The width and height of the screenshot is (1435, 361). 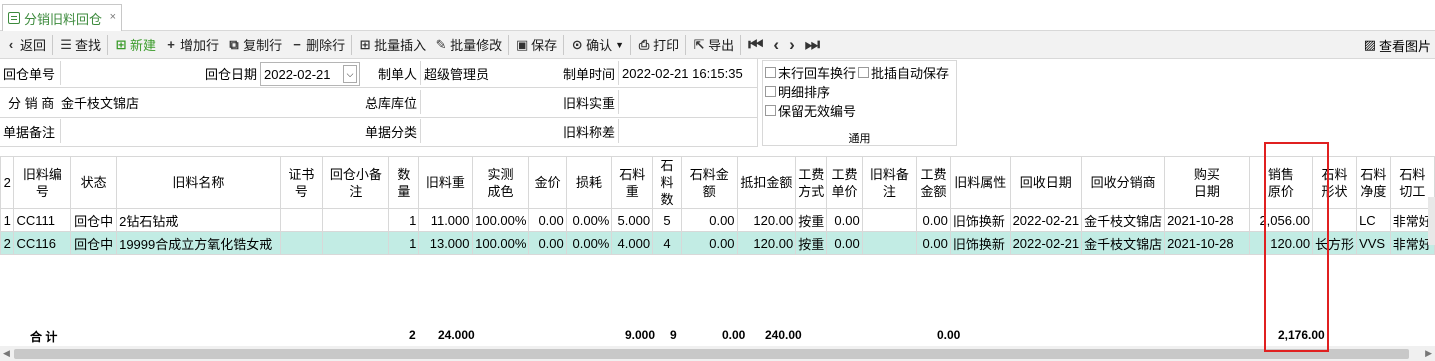 I want to click on column-header: 2, so click(x=7, y=182).